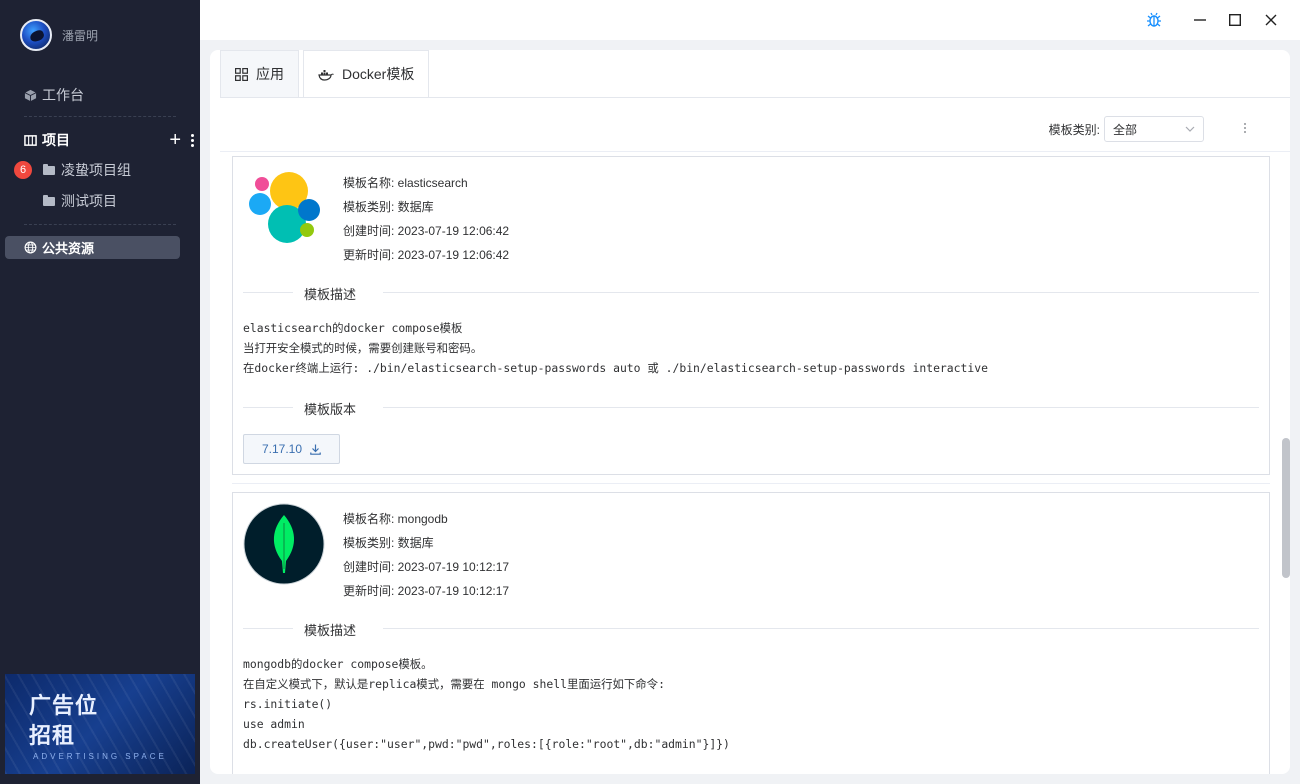  What do you see at coordinates (315, 449) in the screenshot?
I see `download-icon` at bounding box center [315, 449].